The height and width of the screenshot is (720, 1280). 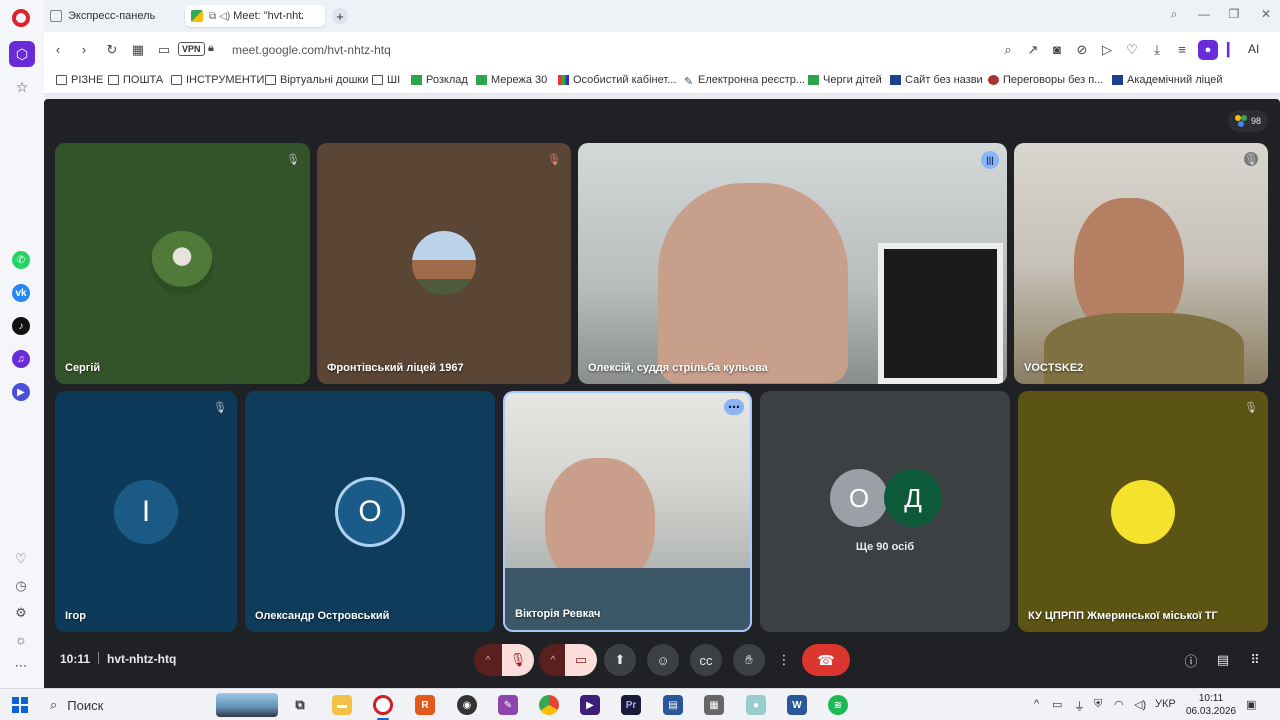 What do you see at coordinates (1143, 511) in the screenshot?
I see `participant-tile: 🎙︎ КУ ЦПРПП Жмеринської міської ТГ` at bounding box center [1143, 511].